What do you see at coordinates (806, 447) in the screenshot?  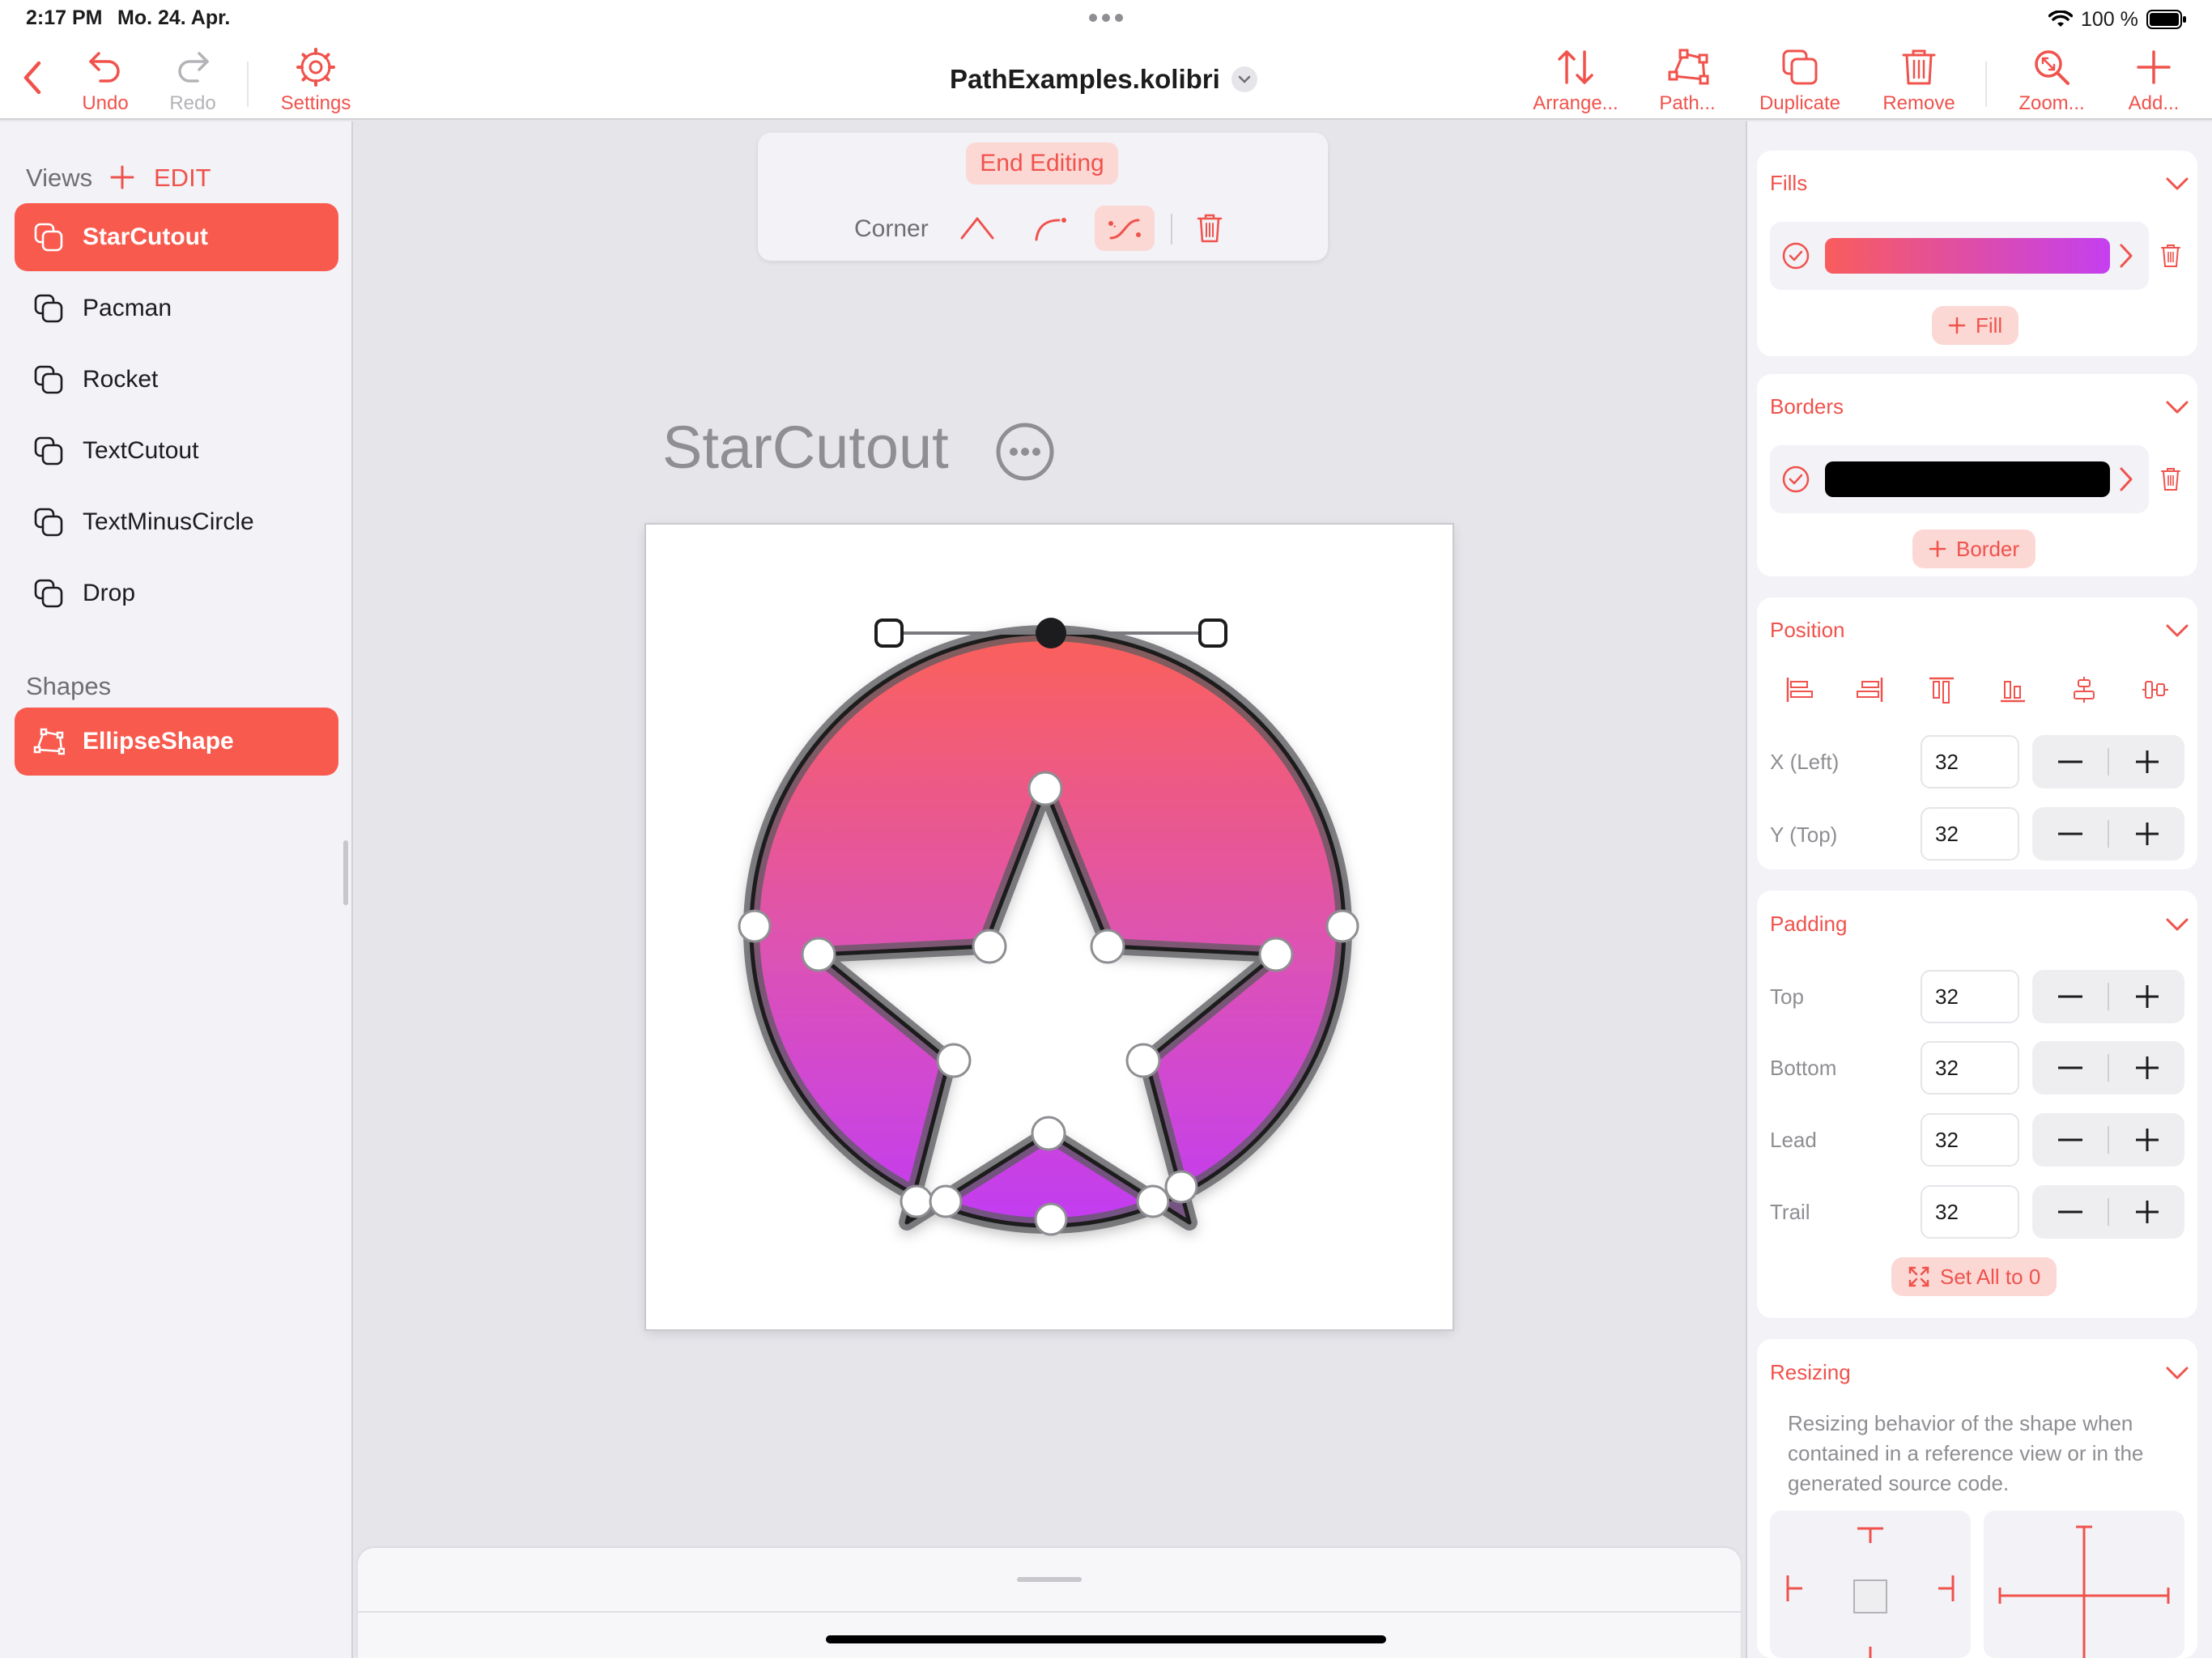 I see `view-title: StarCutout` at bounding box center [806, 447].